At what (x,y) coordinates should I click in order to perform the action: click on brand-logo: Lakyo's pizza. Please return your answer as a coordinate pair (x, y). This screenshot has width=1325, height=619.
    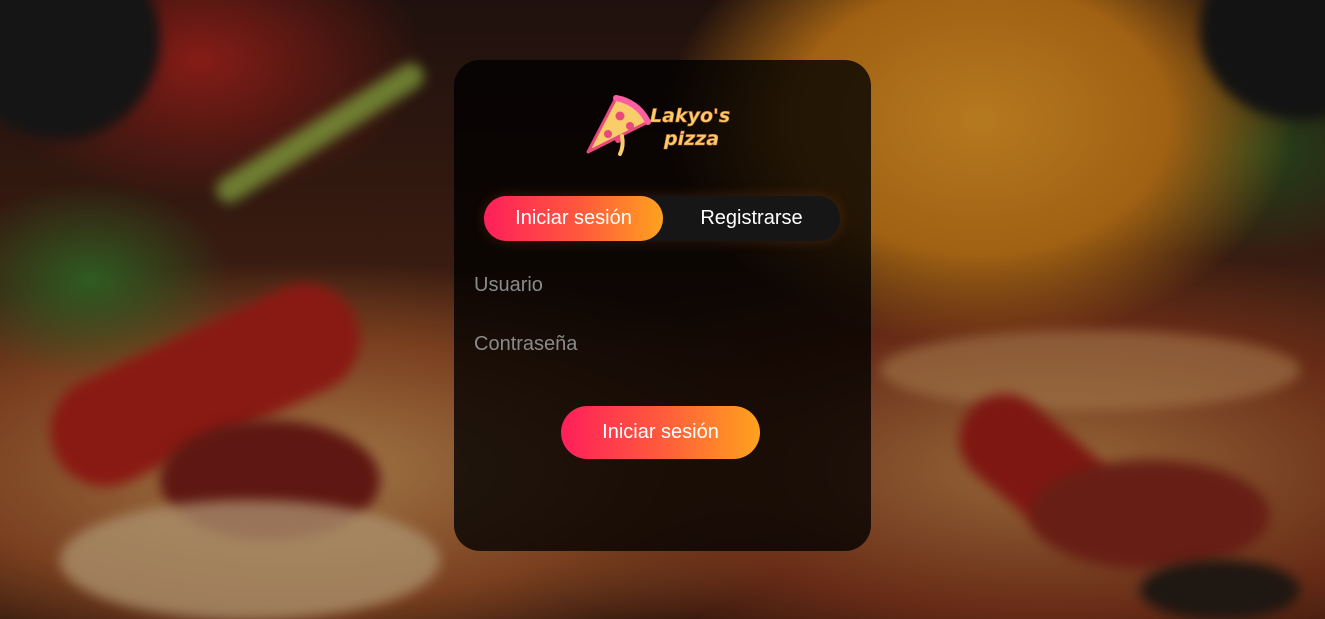
    Looking at the image, I should click on (667, 128).